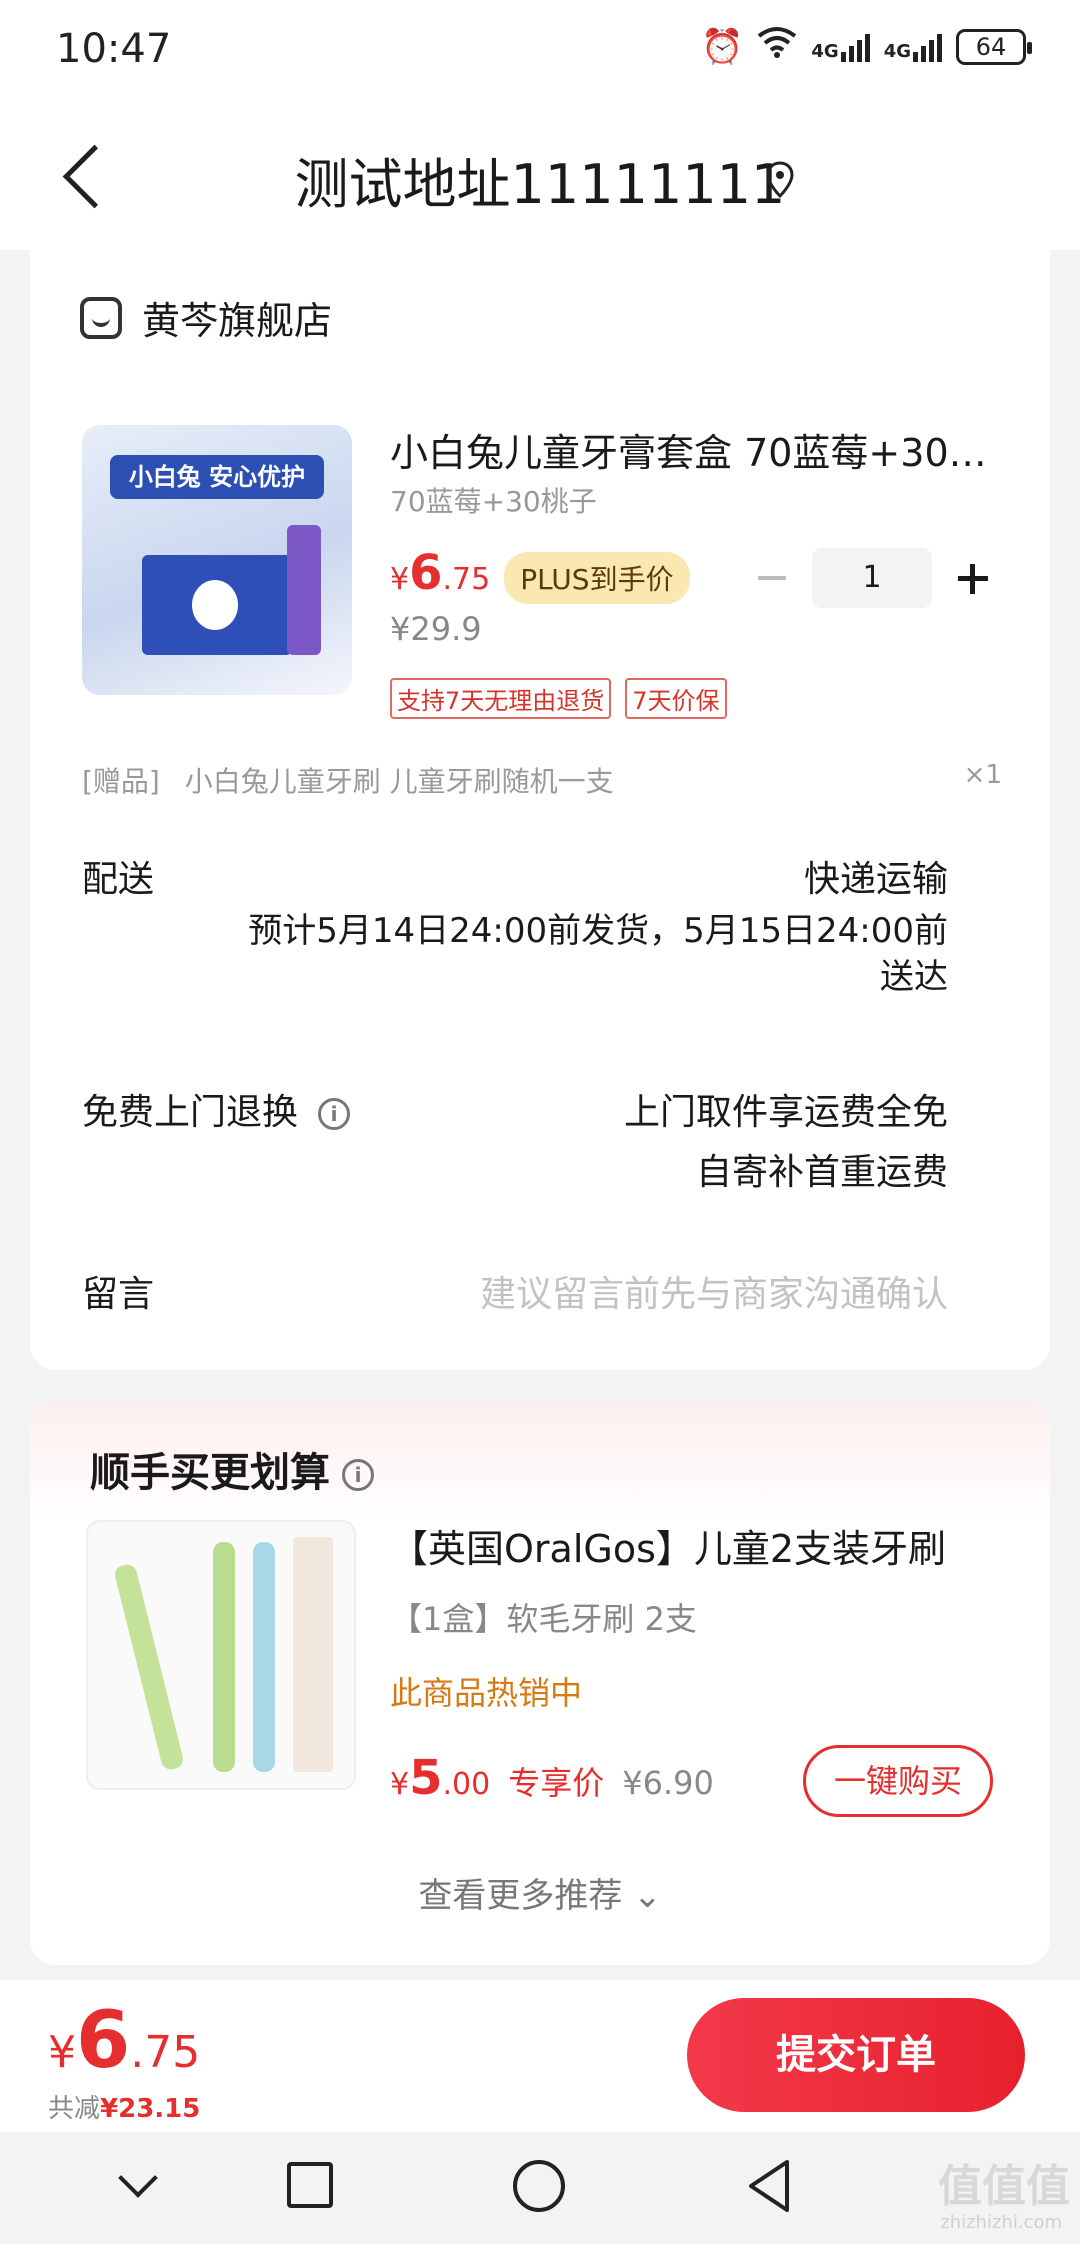 This screenshot has height=2244, width=1080. Describe the element at coordinates (150, 2109) in the screenshot. I see `discount-value: ¥23.15` at that location.